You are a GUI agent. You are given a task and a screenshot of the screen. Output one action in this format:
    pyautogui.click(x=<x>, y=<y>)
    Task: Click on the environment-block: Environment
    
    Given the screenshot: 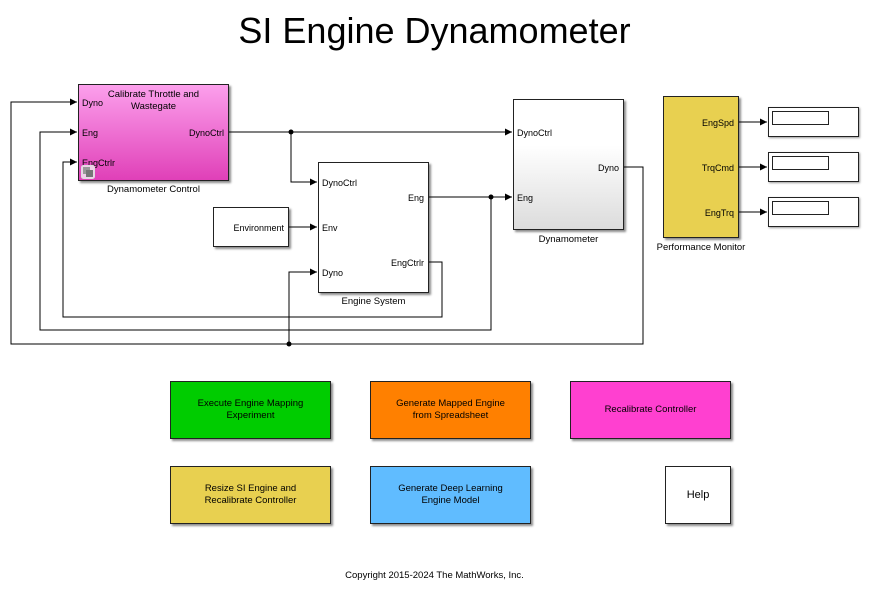 What is the action you would take?
    pyautogui.click(x=251, y=227)
    